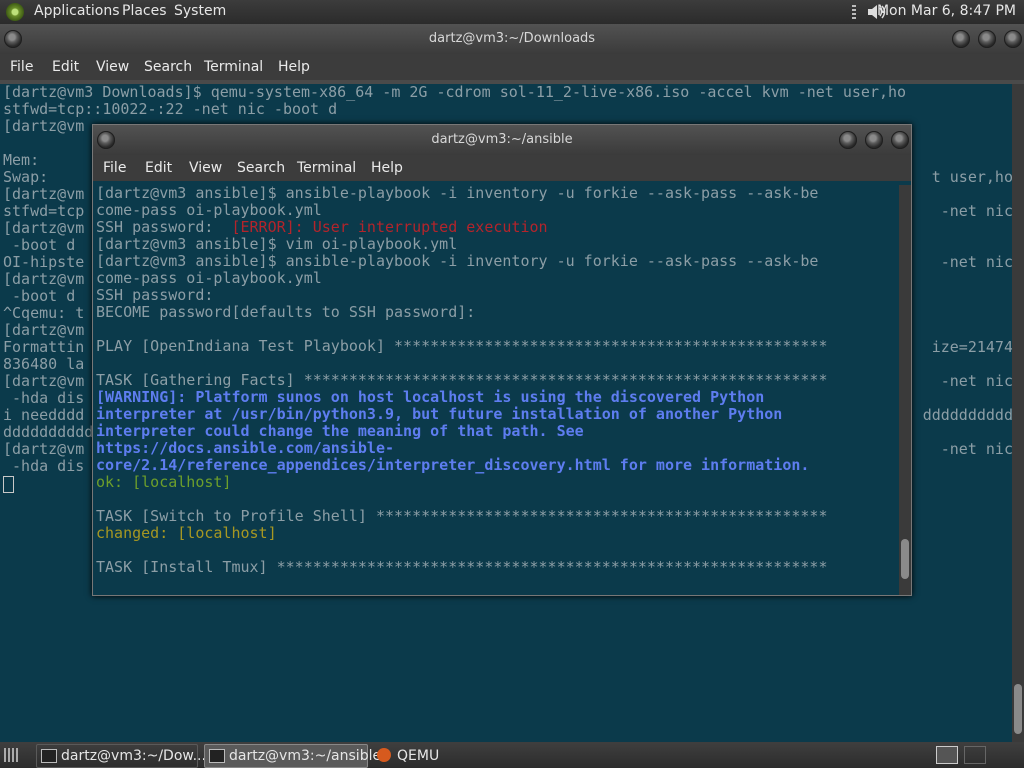 This screenshot has width=1024, height=768. I want to click on warning-line: https://docs.ansible.com/ansible-, so click(245, 448).